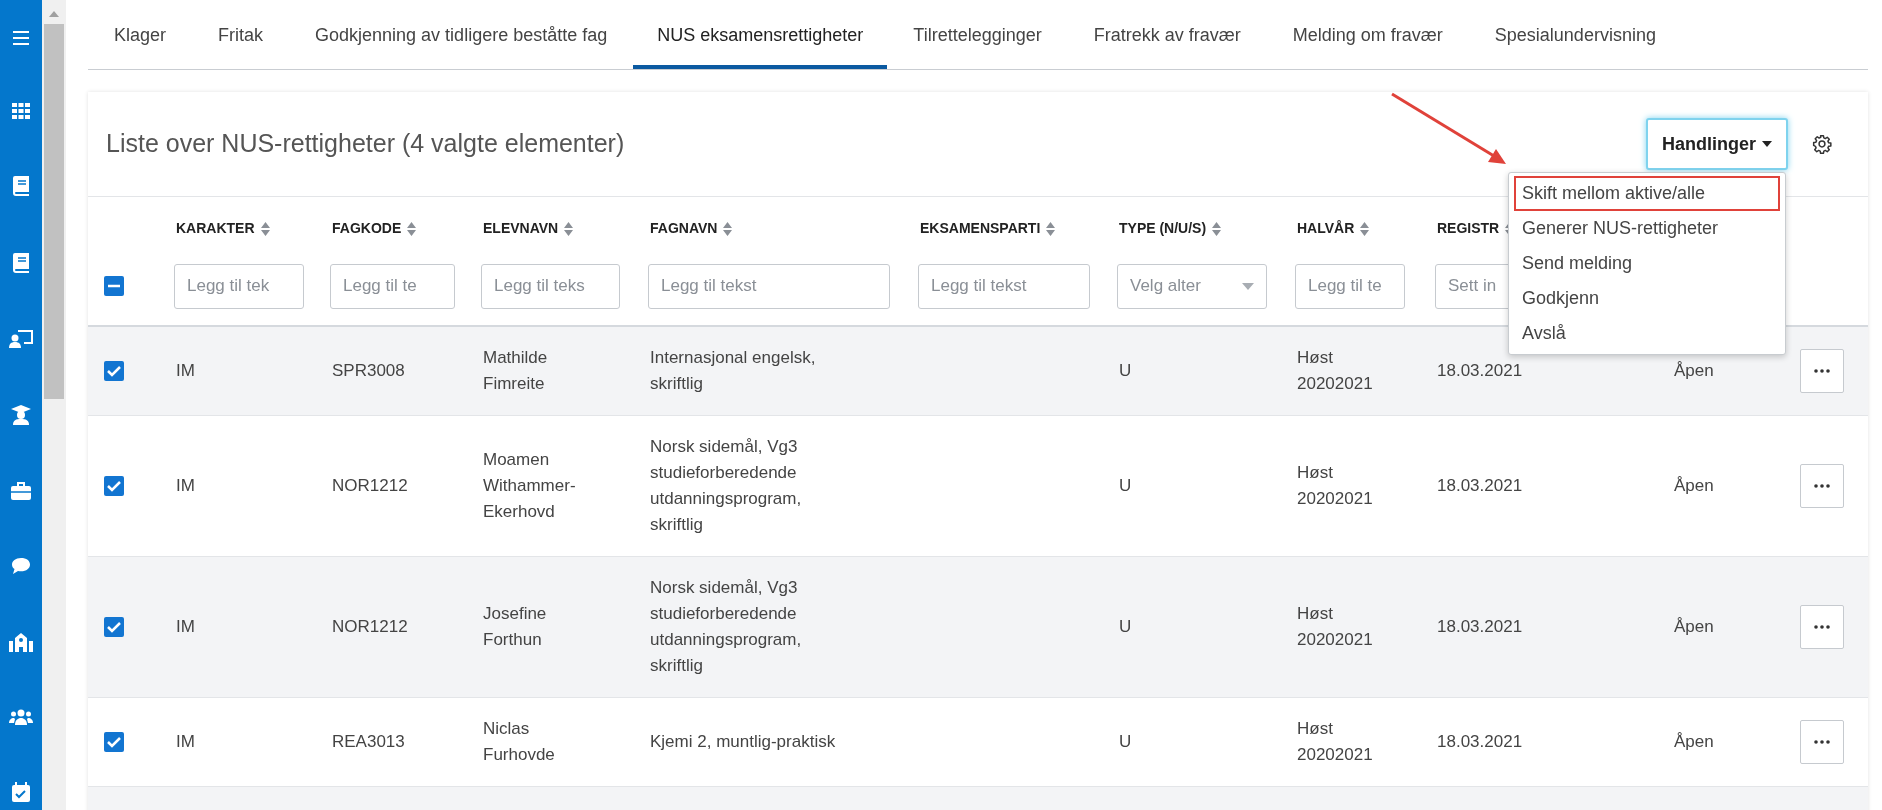  What do you see at coordinates (1575, 34) in the screenshot?
I see `tab: Spesialundervisning` at bounding box center [1575, 34].